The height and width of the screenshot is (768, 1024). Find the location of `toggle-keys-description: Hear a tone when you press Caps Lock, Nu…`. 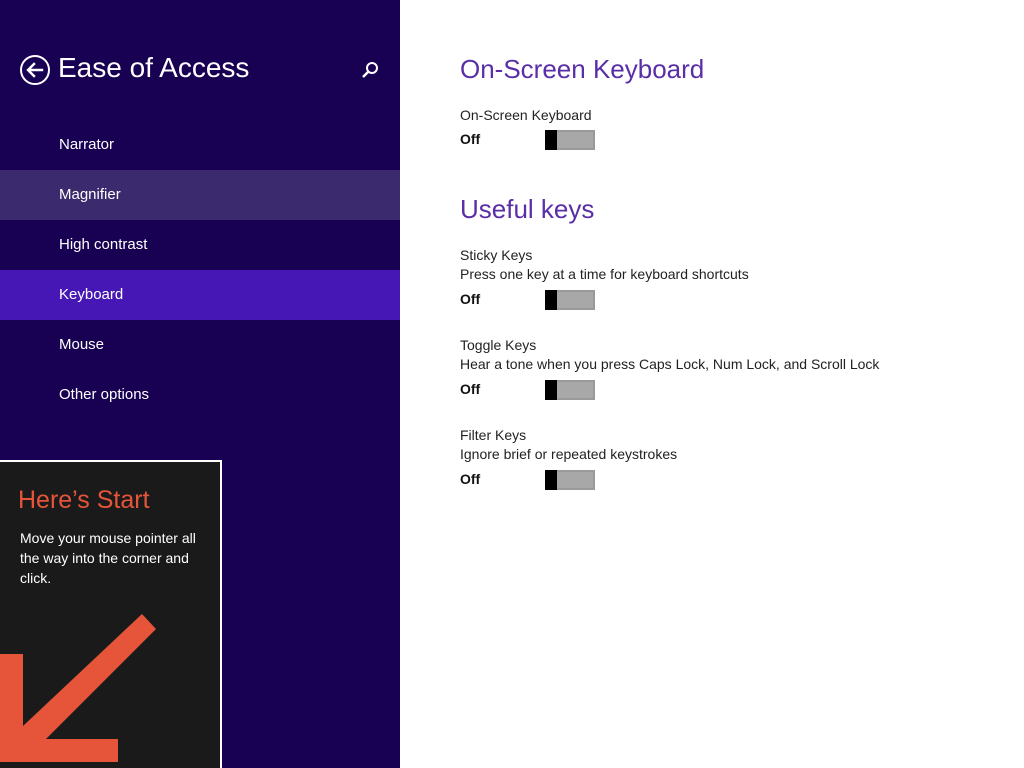

toggle-keys-description: Hear a tone when you press Caps Lock, Nu… is located at coordinates (670, 364).